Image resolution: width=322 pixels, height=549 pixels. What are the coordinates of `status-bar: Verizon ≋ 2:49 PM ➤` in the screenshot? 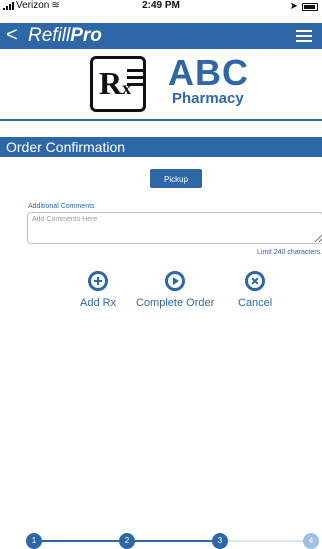 It's located at (161, 6).